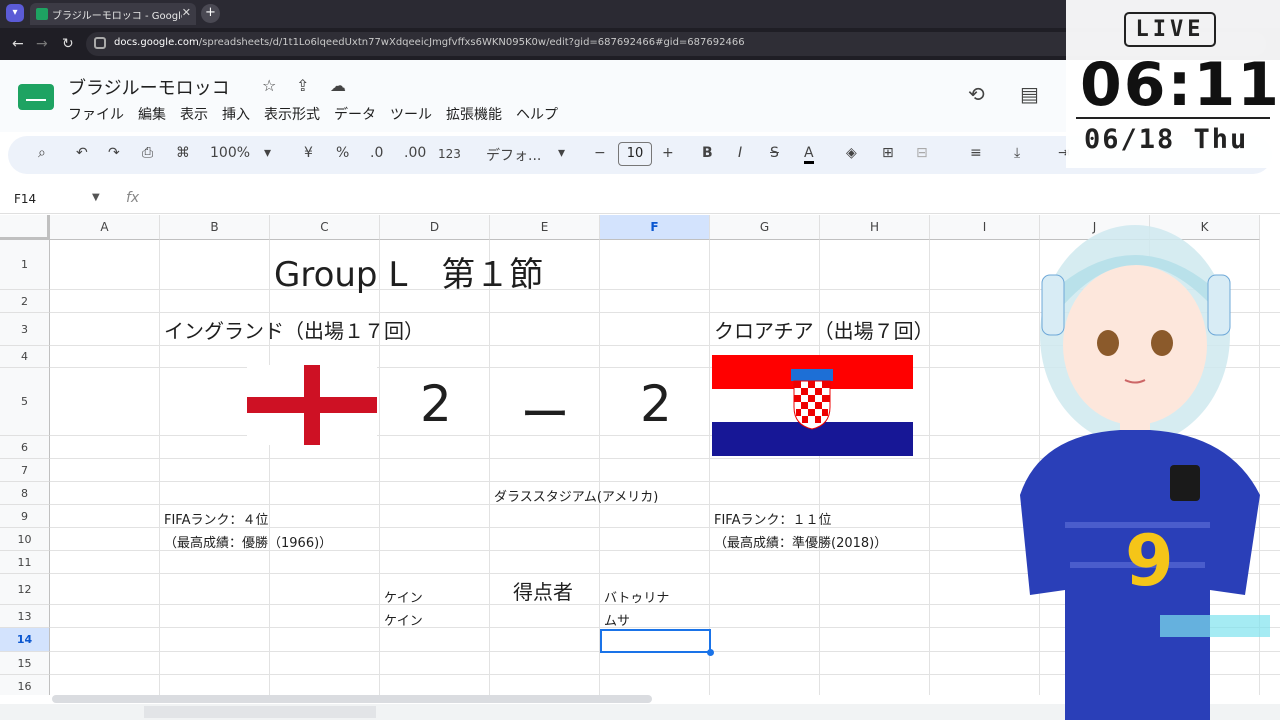 This screenshot has height=720, width=1280. I want to click on rank-left-cell: FIFAランク：４位, so click(216, 518).